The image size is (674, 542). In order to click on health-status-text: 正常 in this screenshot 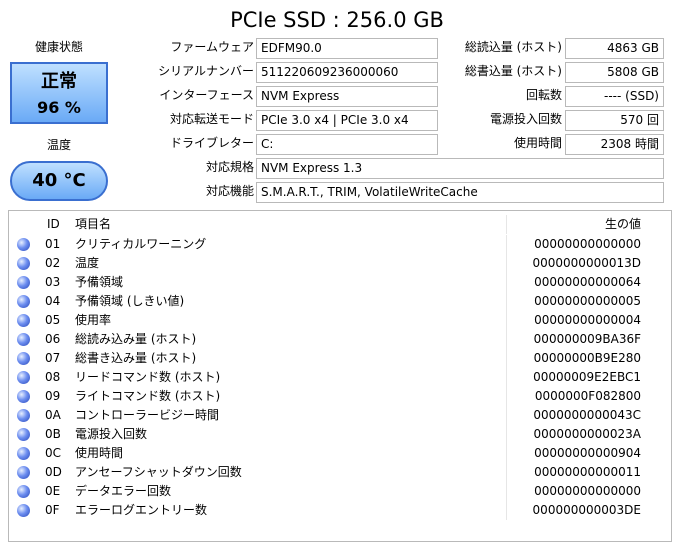, I will do `click(59, 81)`.